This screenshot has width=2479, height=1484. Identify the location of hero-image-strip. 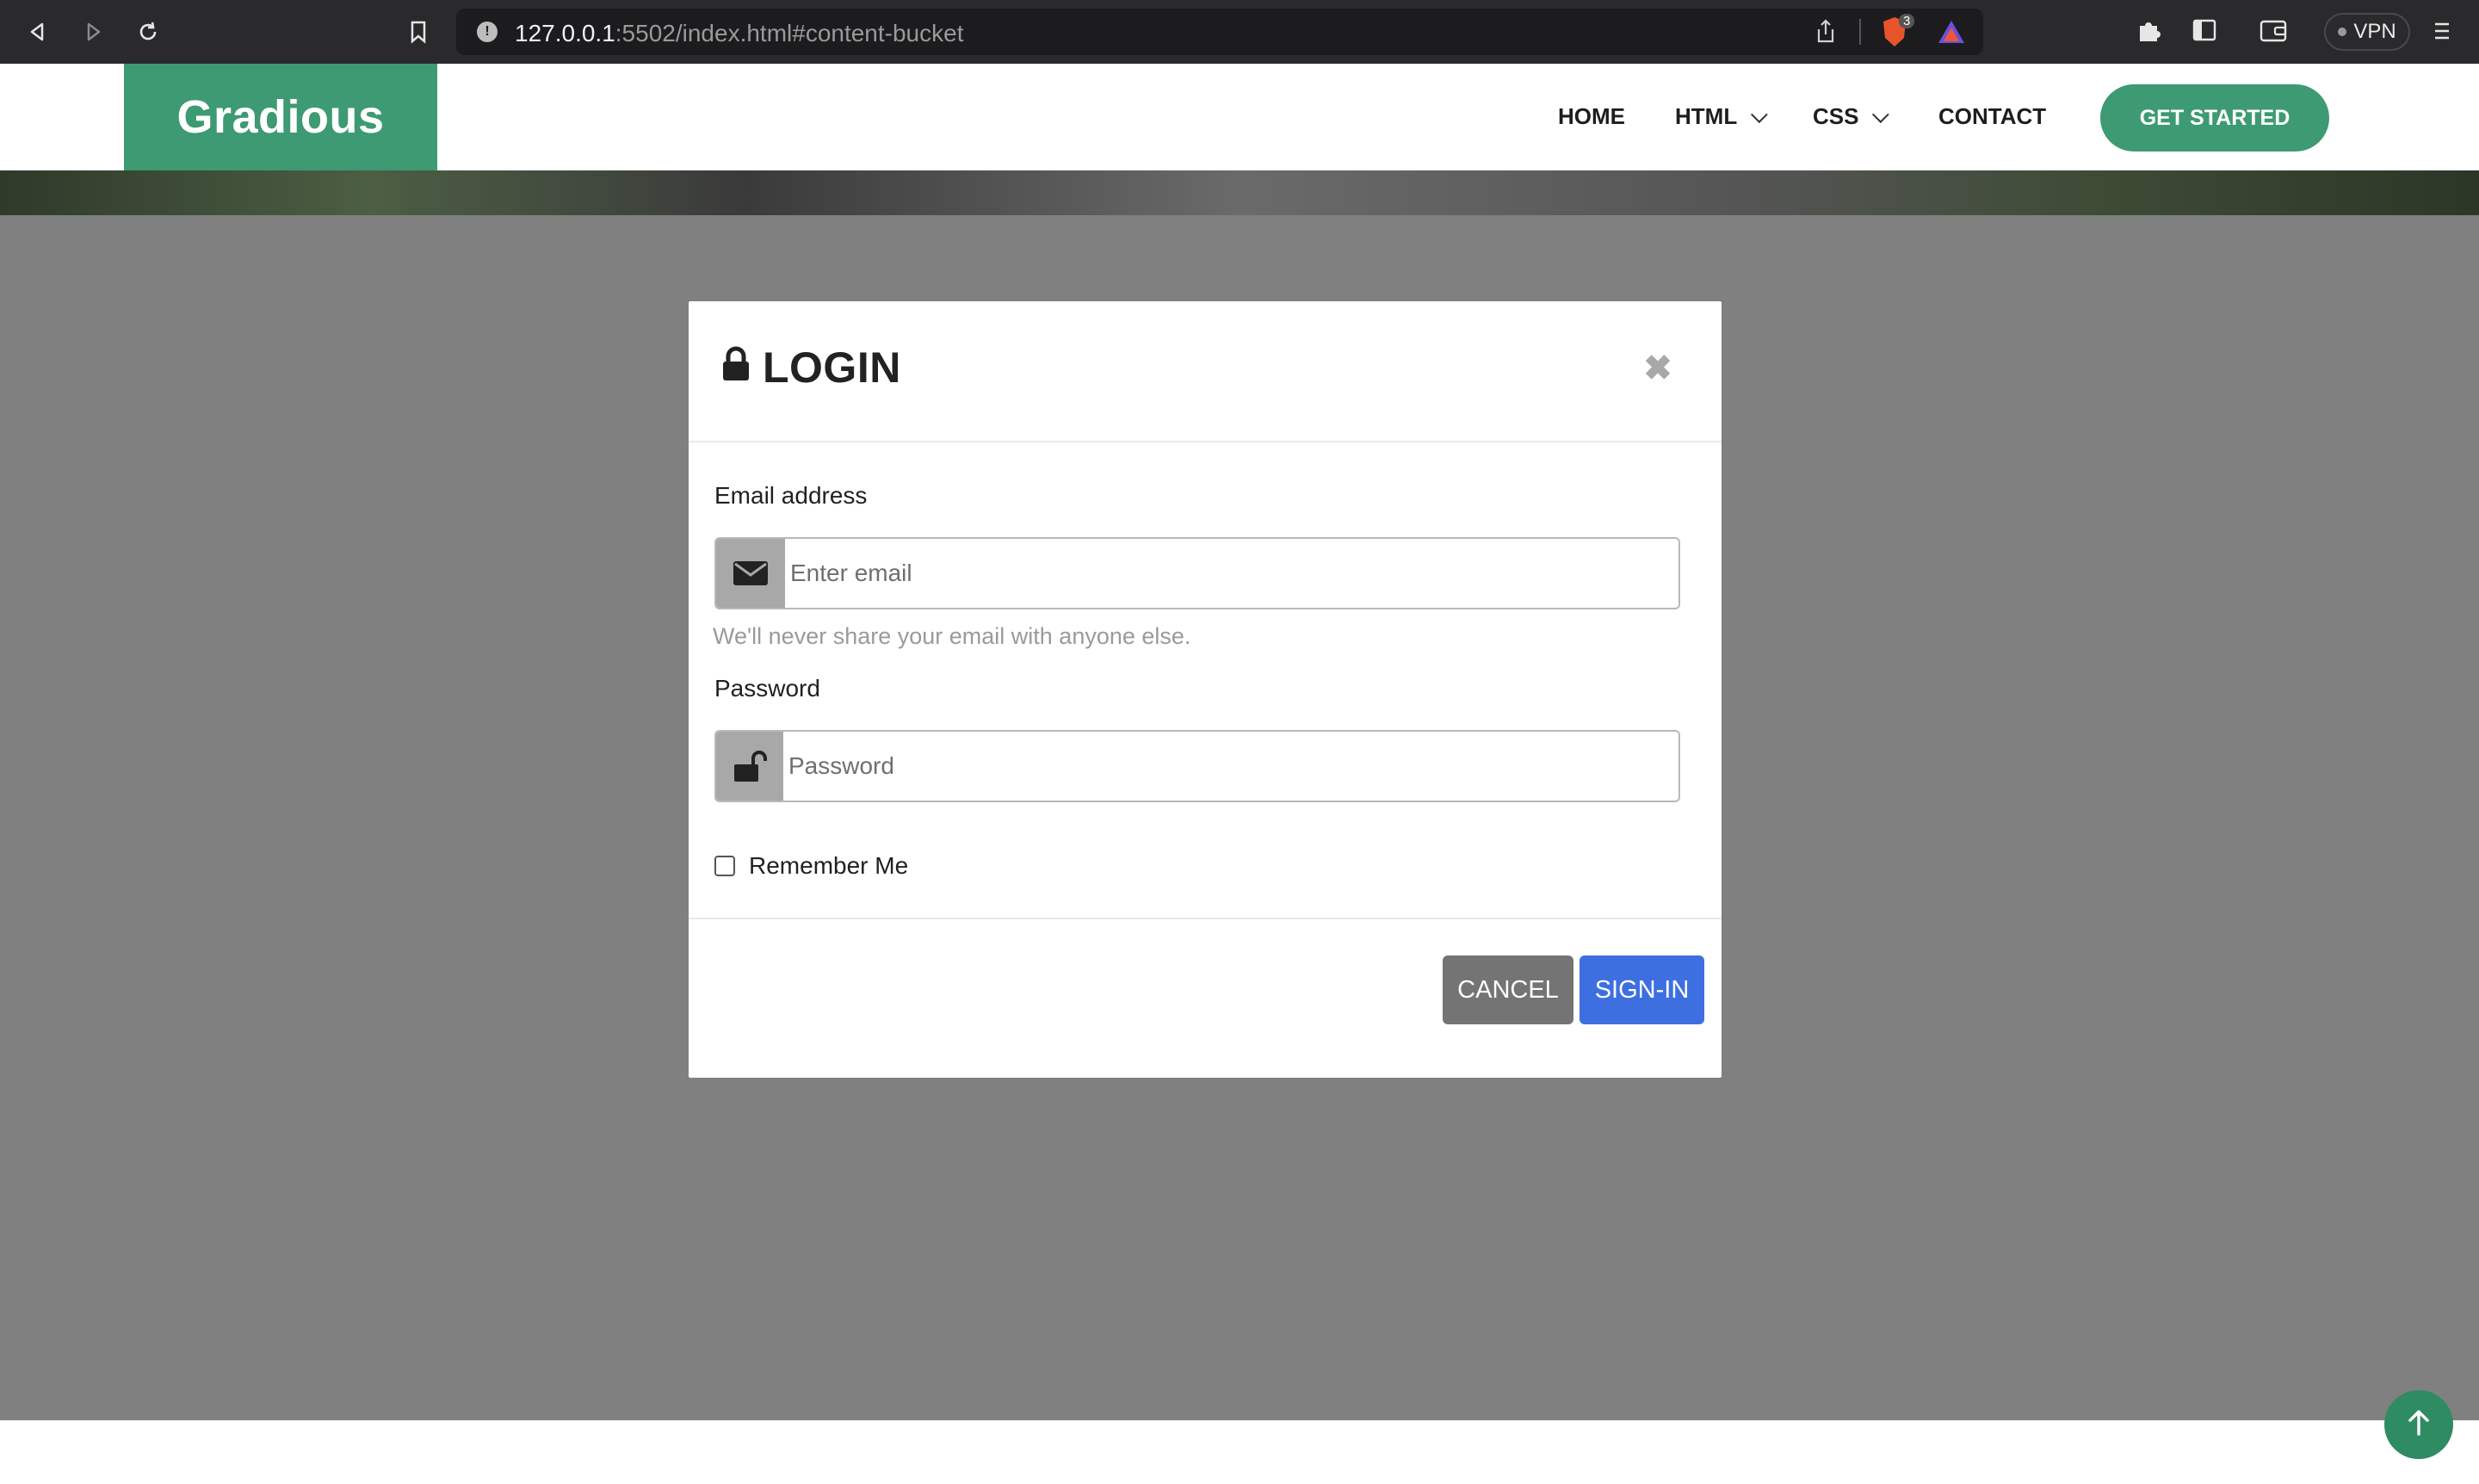
(1239, 192).